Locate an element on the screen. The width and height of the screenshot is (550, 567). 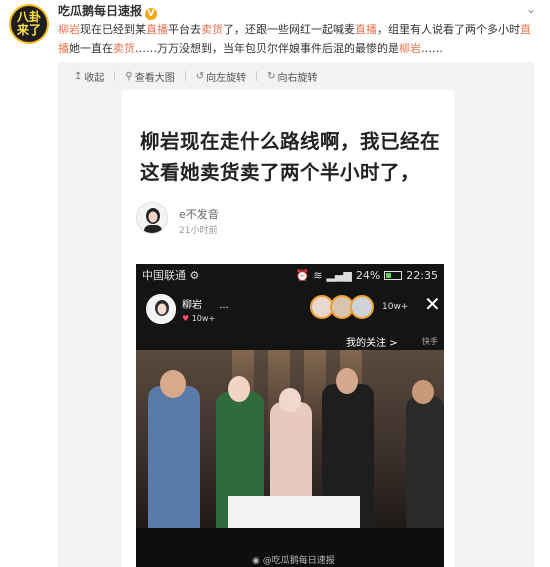
battery-icon is located at coordinates (393, 275).